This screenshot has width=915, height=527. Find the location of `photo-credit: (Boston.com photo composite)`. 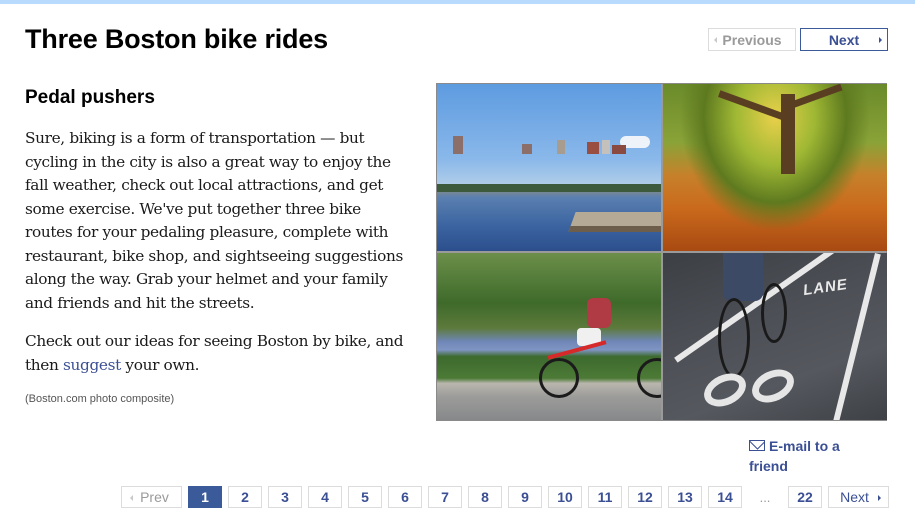

photo-credit: (Boston.com photo composite) is located at coordinates (100, 399).